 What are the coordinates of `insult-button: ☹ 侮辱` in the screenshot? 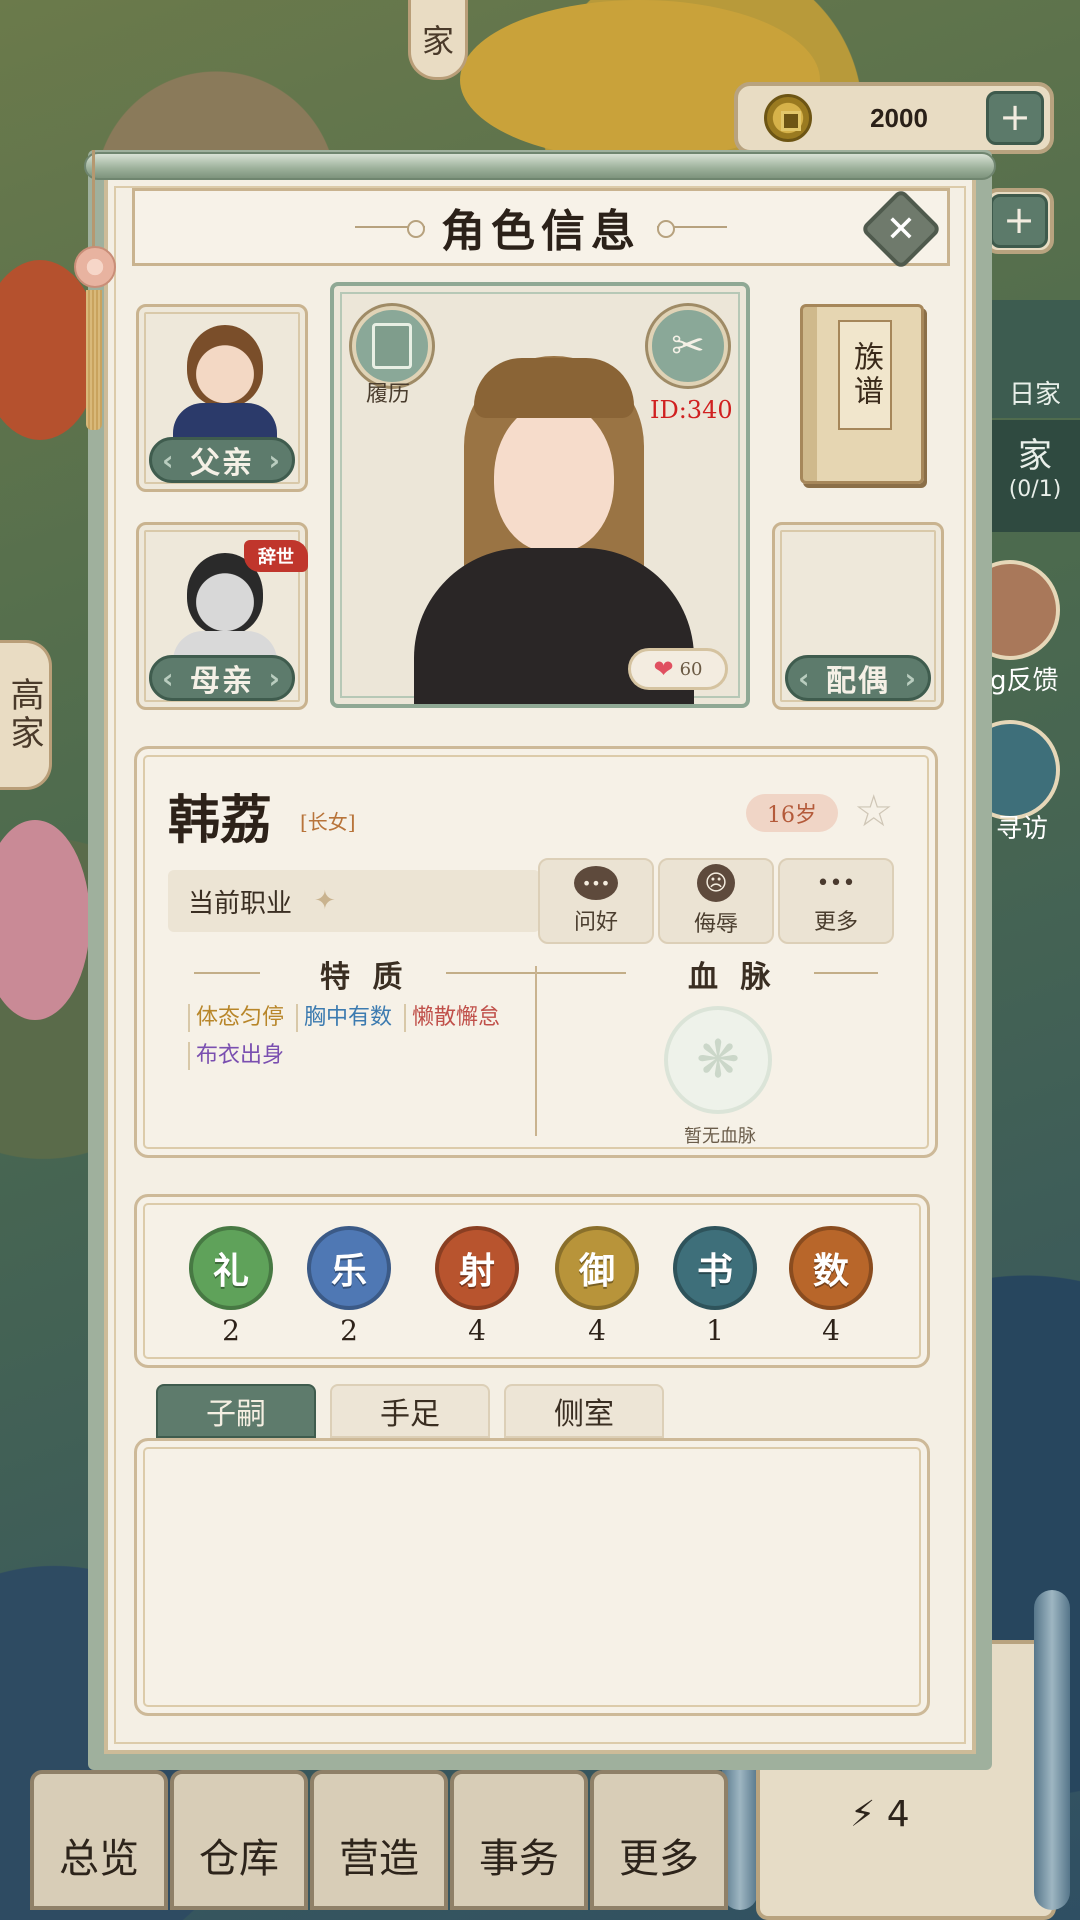 It's located at (716, 901).